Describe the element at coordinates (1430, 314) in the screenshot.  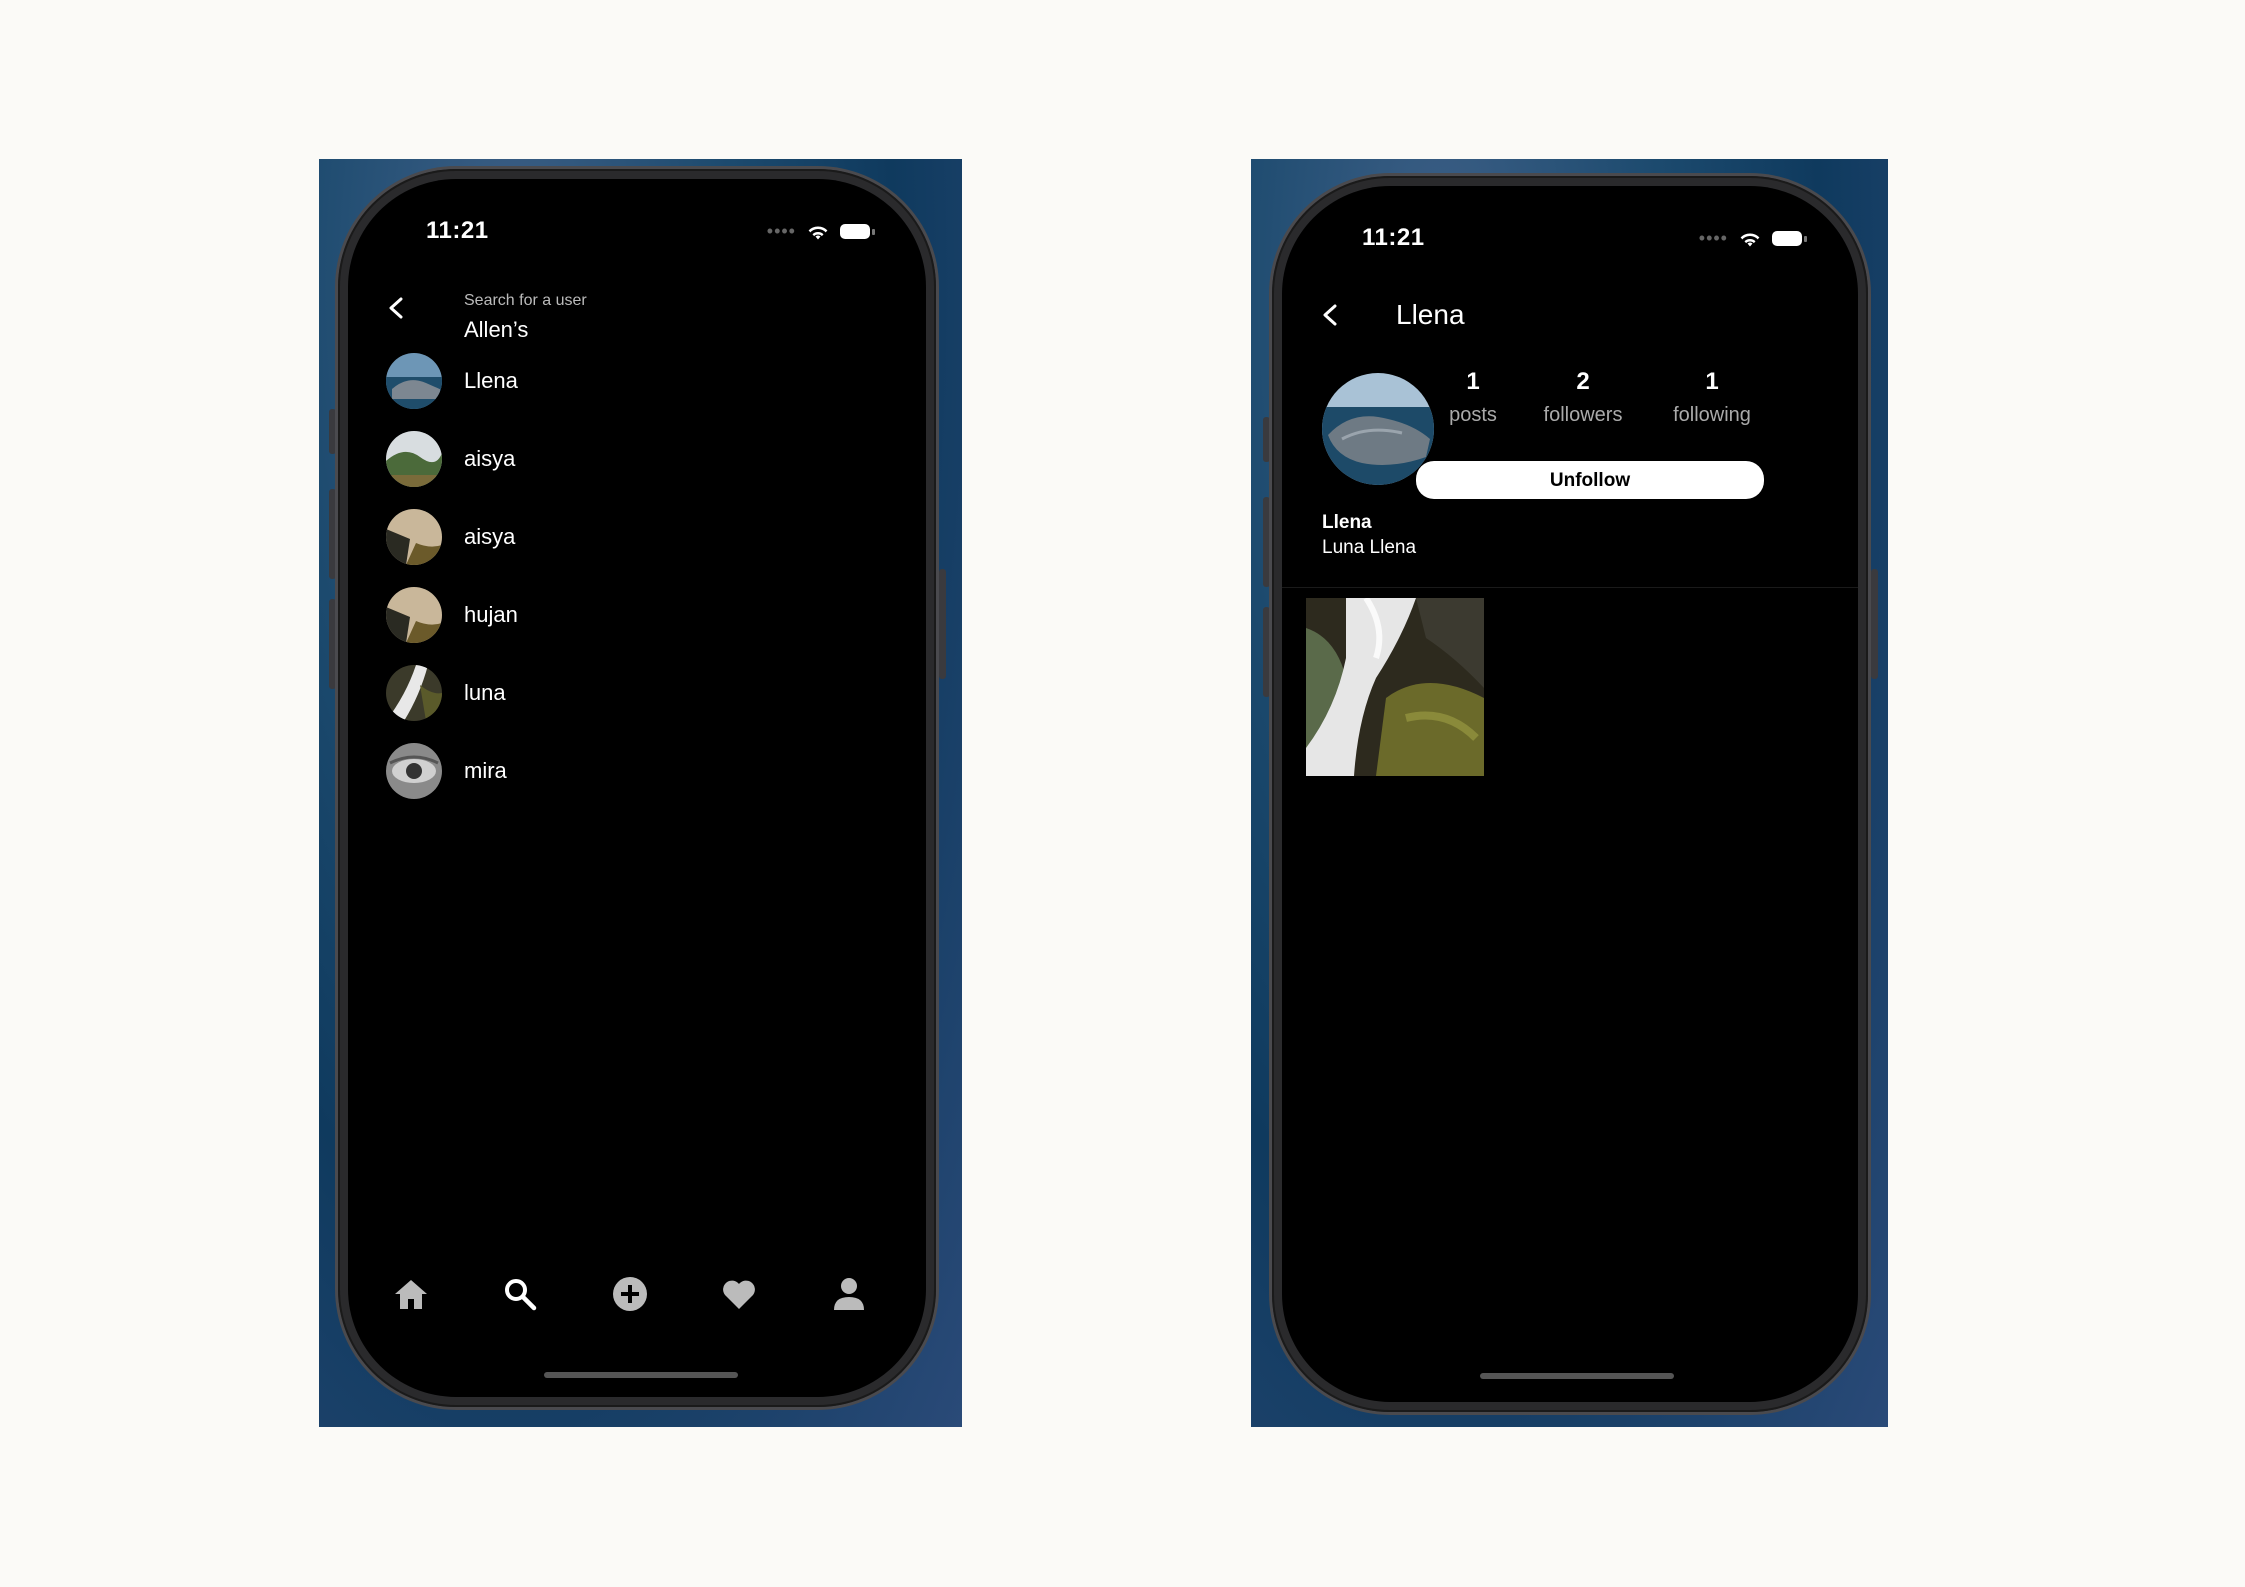
I see `page-title: Llena` at that location.